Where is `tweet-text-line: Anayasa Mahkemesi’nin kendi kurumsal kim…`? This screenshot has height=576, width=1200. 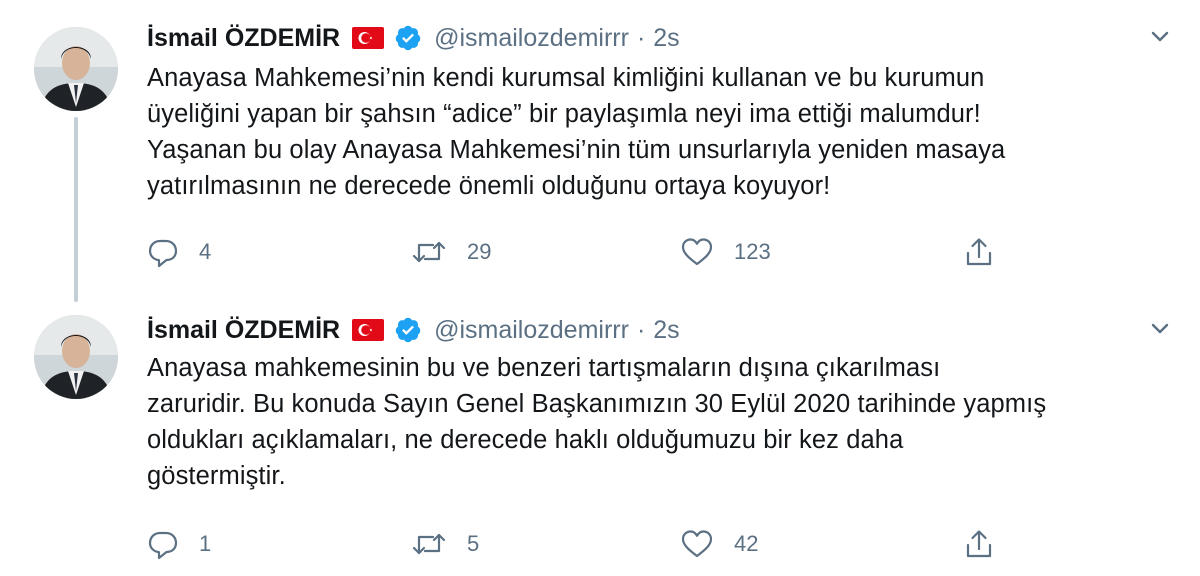 tweet-text-line: Anayasa Mahkemesi’nin kendi kurumsal kim… is located at coordinates (566, 78).